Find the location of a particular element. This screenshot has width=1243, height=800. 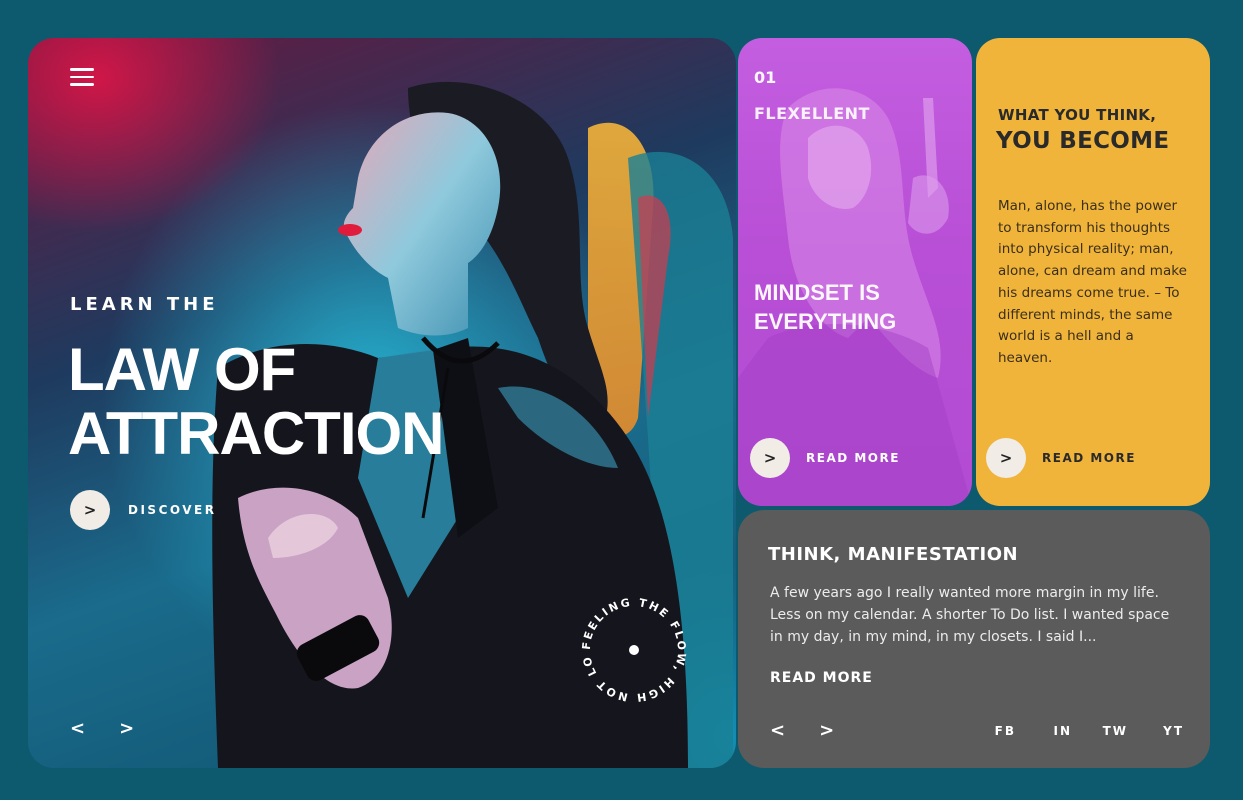

hero-title: LAW OF ATTRACTION is located at coordinates (256, 402).